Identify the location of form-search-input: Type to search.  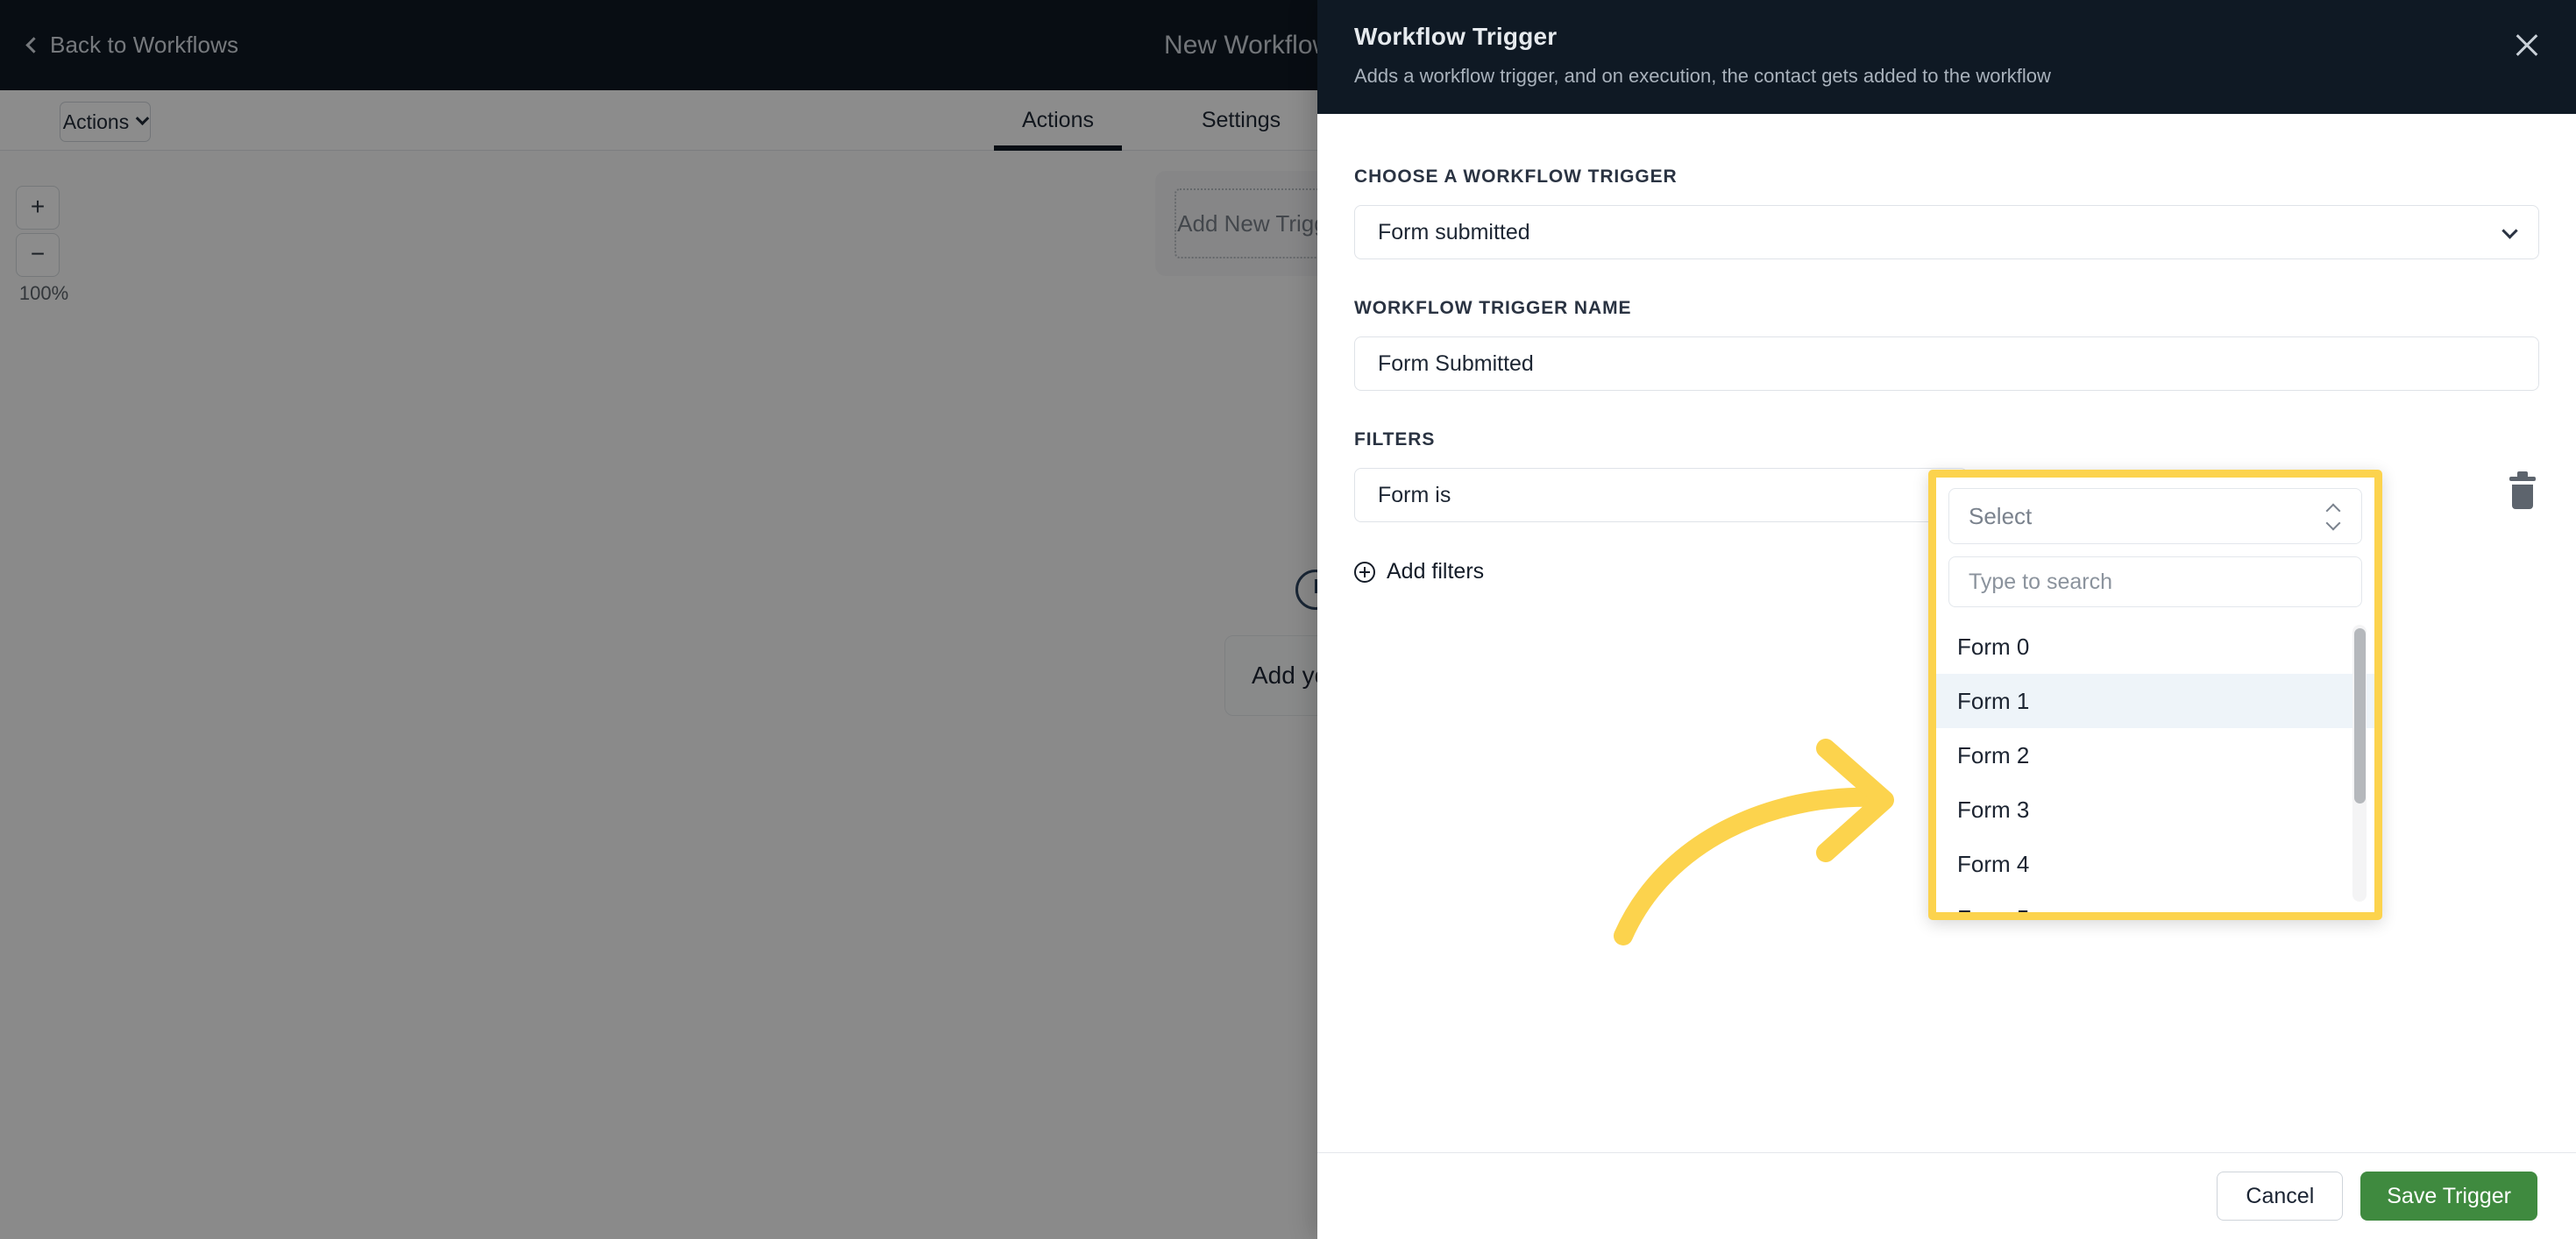
(2155, 581).